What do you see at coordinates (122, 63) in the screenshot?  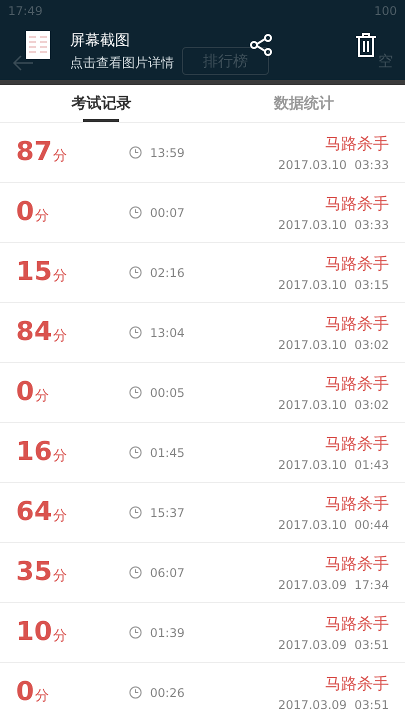 I see `notification-subtitle: 点击查看图片详情` at bounding box center [122, 63].